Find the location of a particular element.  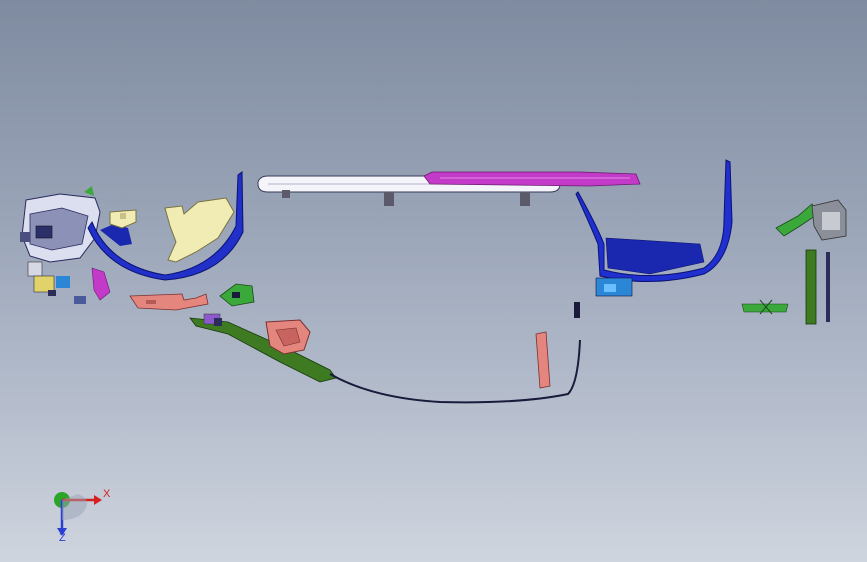

lower-grille-strip is located at coordinates (263, 348).